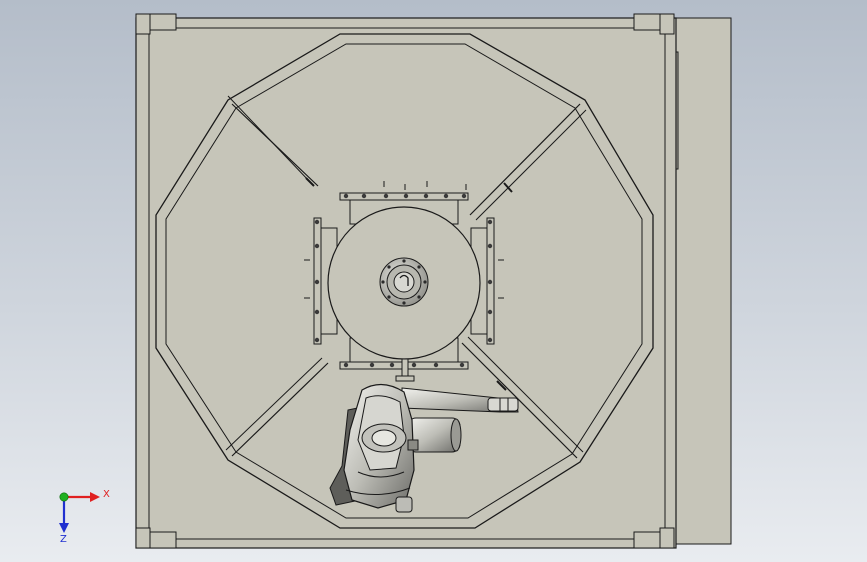  Describe the element at coordinates (106, 494) in the screenshot. I see `x-axis-label: X` at that location.